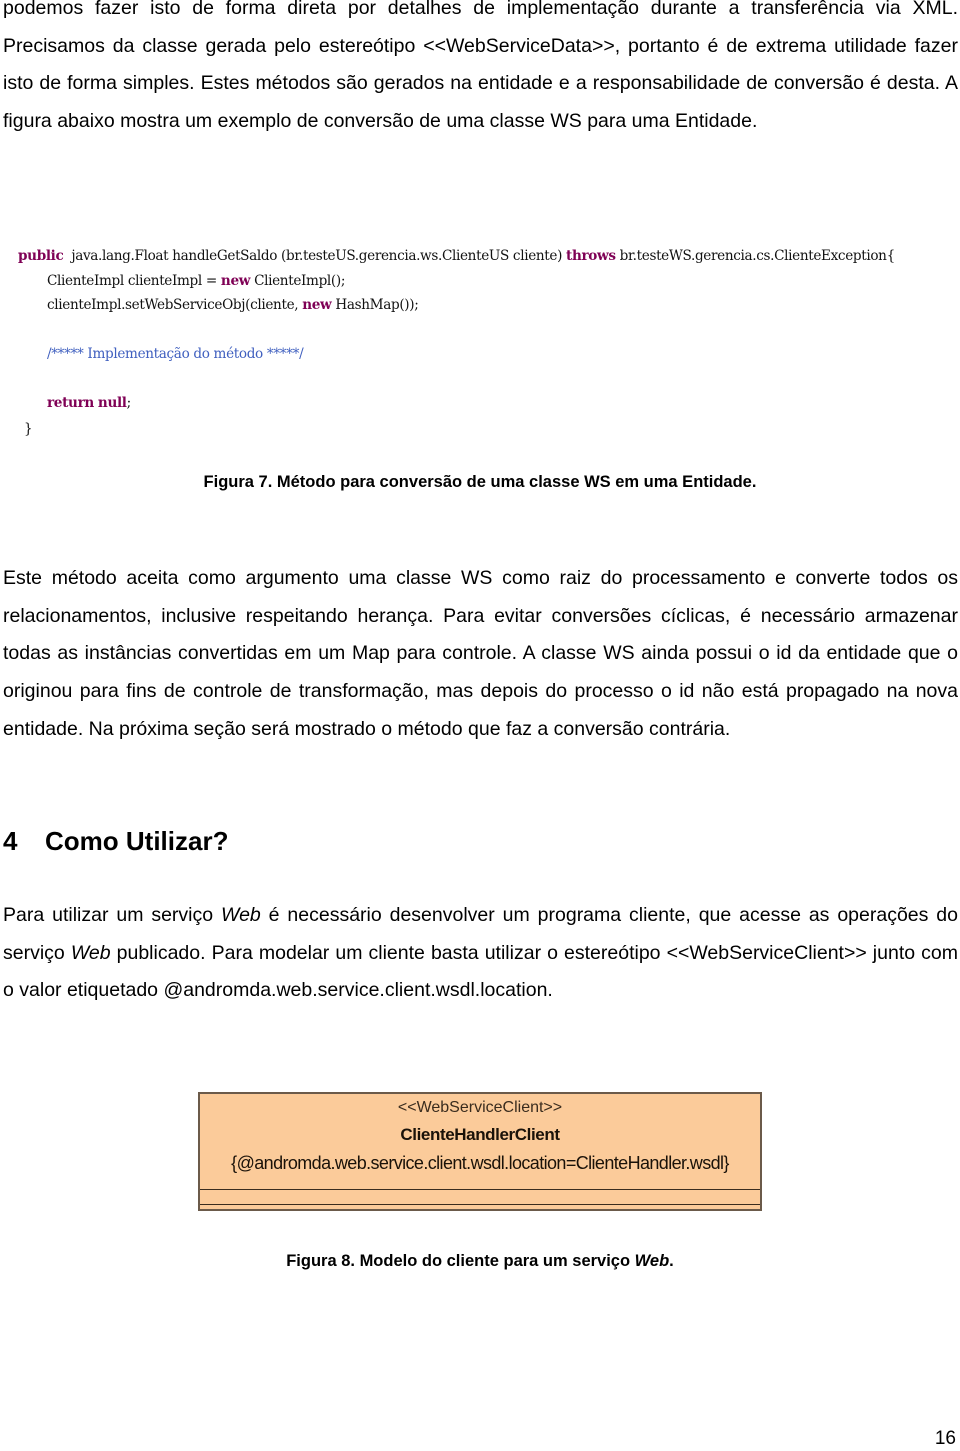  What do you see at coordinates (480, 1107) in the screenshot?
I see `uml-stereotype: <<WebServiceClient>>` at bounding box center [480, 1107].